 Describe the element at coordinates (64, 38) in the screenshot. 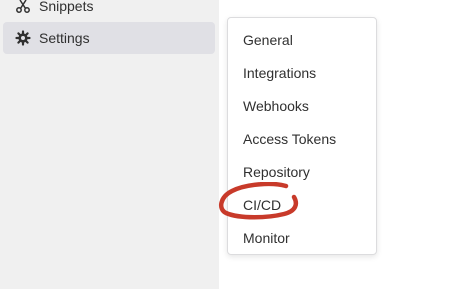

I see `sidebar-item-label: Settings` at that location.